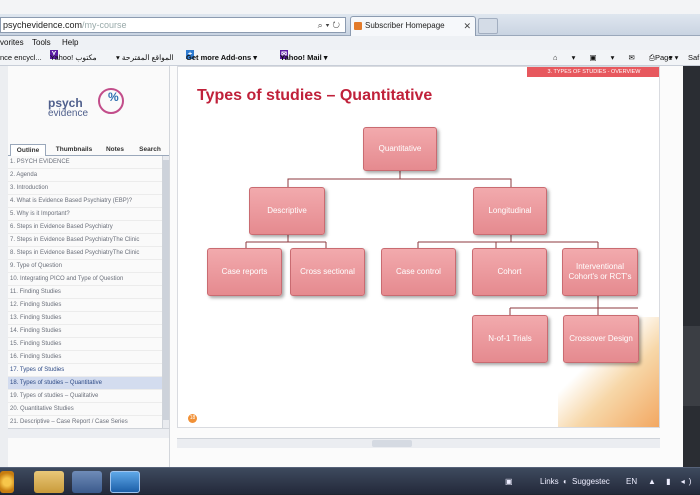  Describe the element at coordinates (509, 481) in the screenshot. I see `taskbar-tray-icon: ▣` at that location.